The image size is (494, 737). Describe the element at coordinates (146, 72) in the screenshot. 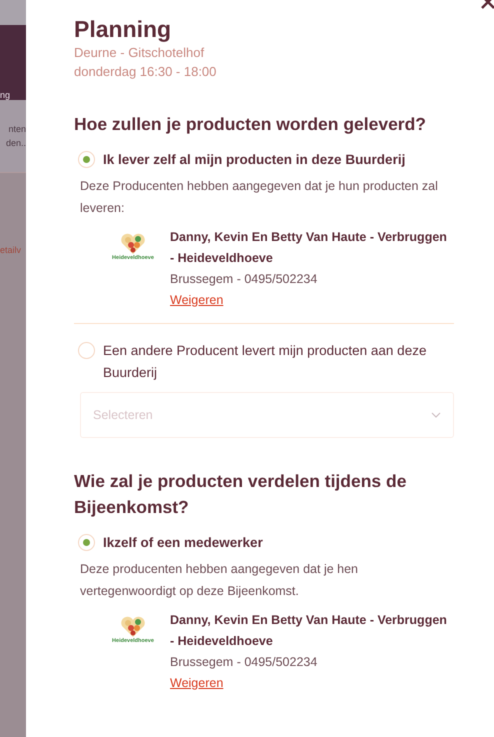

I see `time-text: donderdag 16:30 - 18:00` at that location.